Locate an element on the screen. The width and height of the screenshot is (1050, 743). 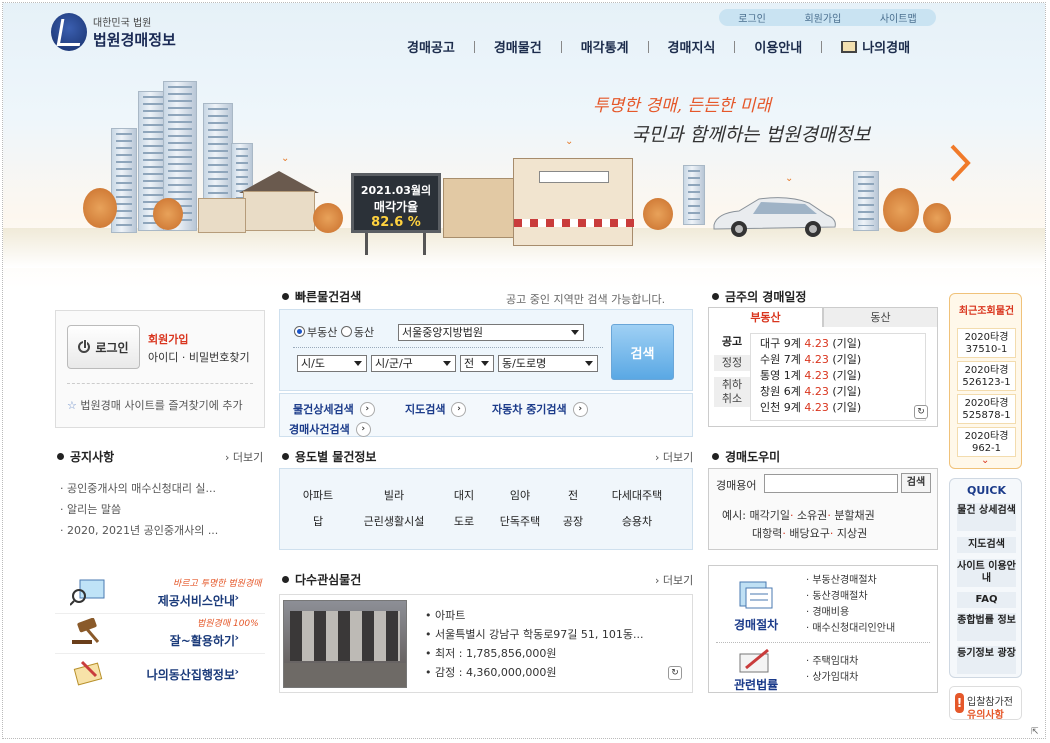
radio-real-estate: 부동산 is located at coordinates (315, 332).